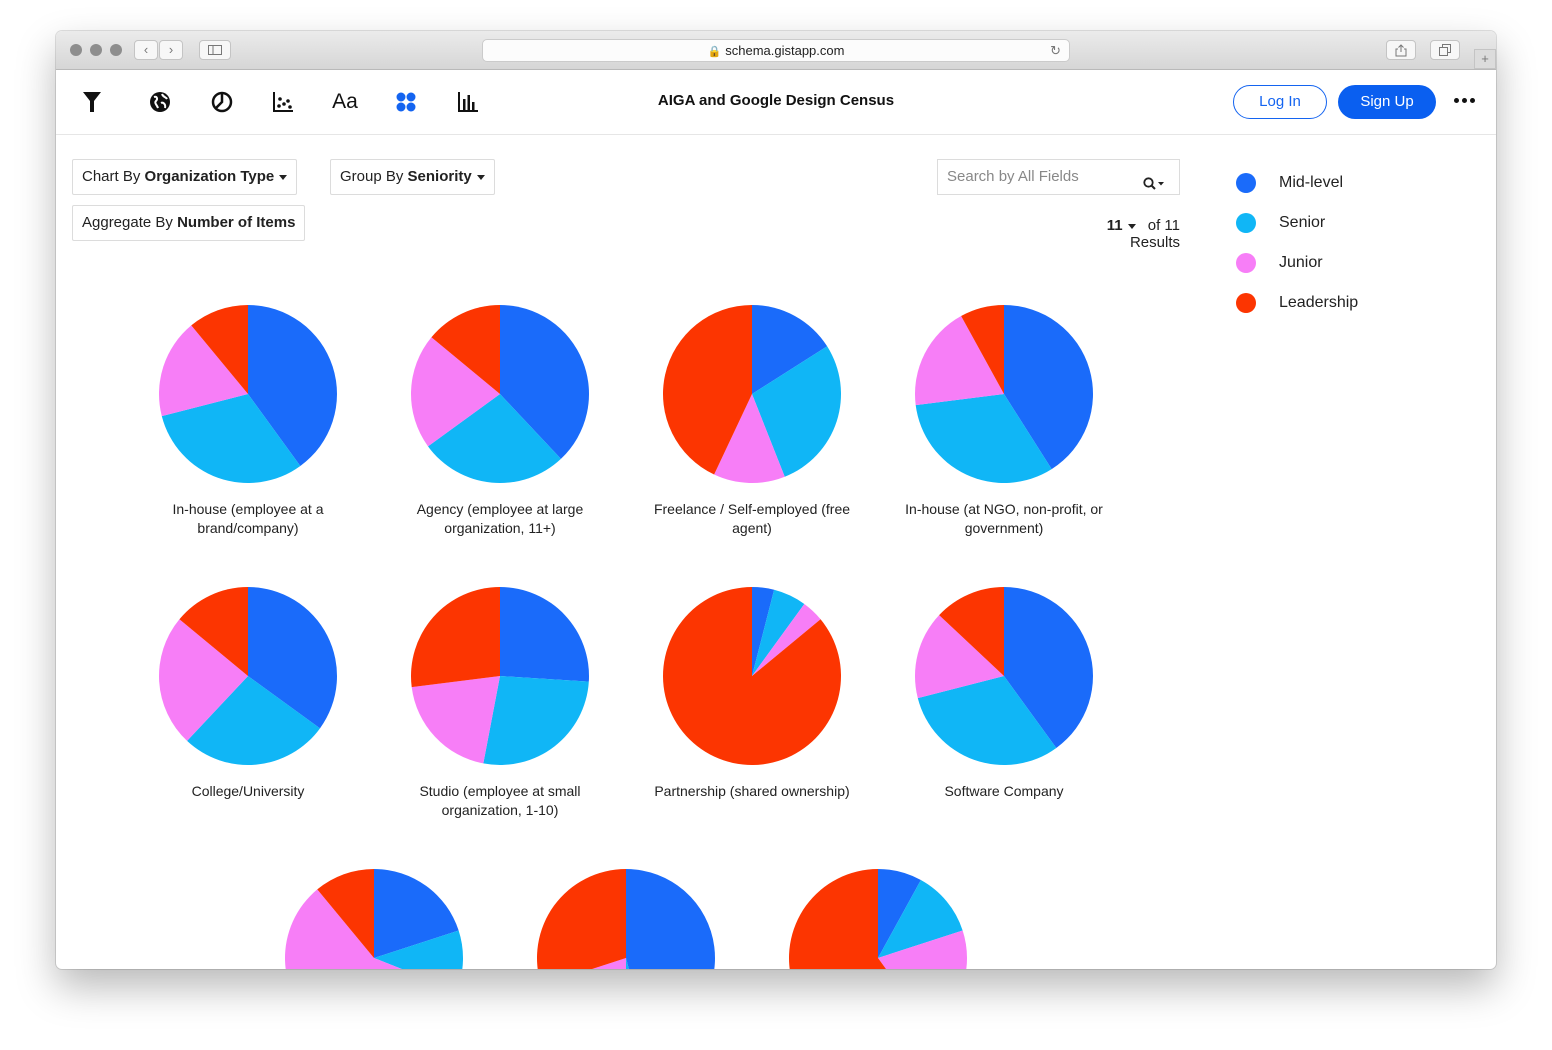 The height and width of the screenshot is (1050, 1552). I want to click on sidebar-icon, so click(215, 50).